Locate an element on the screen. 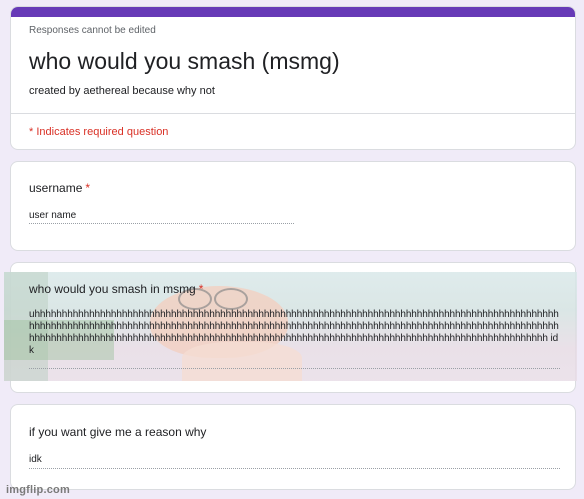 The height and width of the screenshot is (499, 584). answer-reason: idk is located at coordinates (35, 460).